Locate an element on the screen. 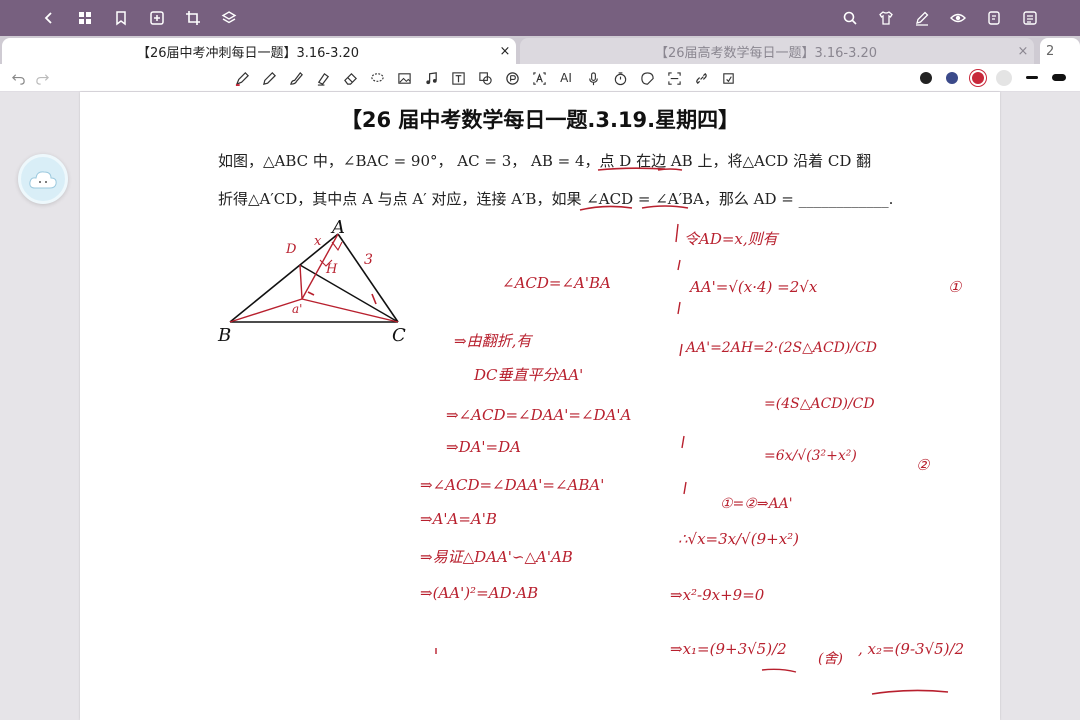 Image resolution: width=1080 pixels, height=720 pixels. scan-icon is located at coordinates (674, 78).